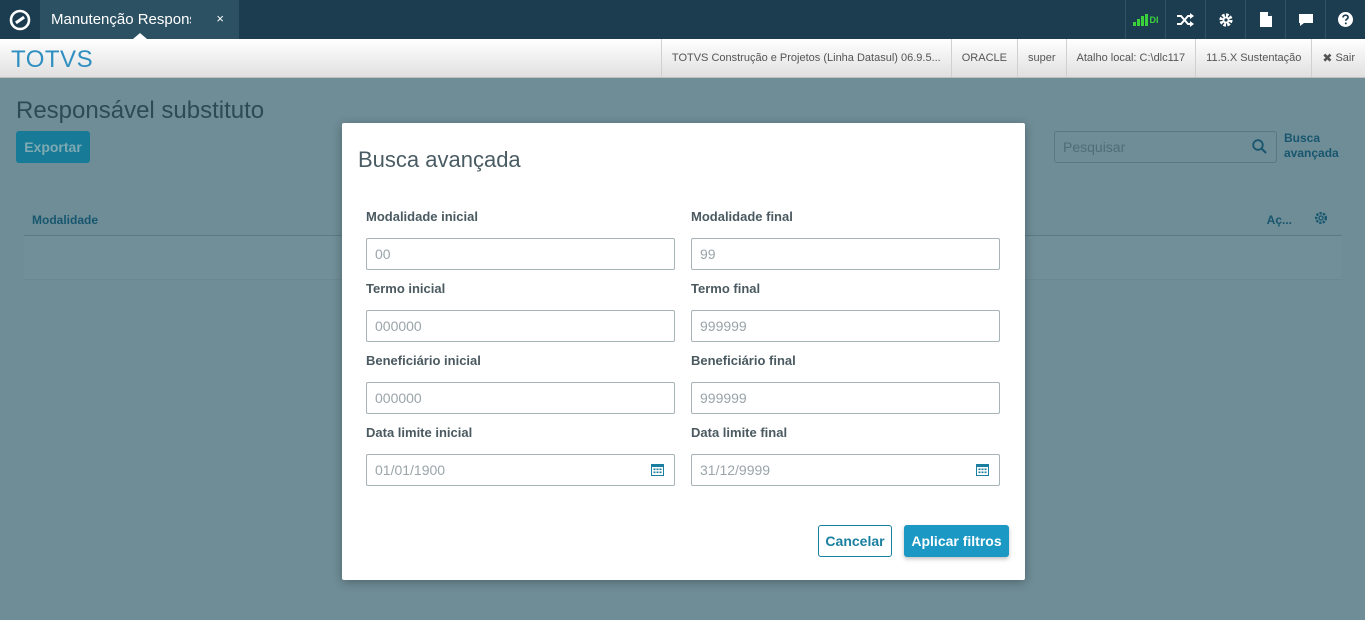 This screenshot has width=1365, height=620. What do you see at coordinates (1145, 19) in the screenshot?
I see `connection-signal-icon: DI` at bounding box center [1145, 19].